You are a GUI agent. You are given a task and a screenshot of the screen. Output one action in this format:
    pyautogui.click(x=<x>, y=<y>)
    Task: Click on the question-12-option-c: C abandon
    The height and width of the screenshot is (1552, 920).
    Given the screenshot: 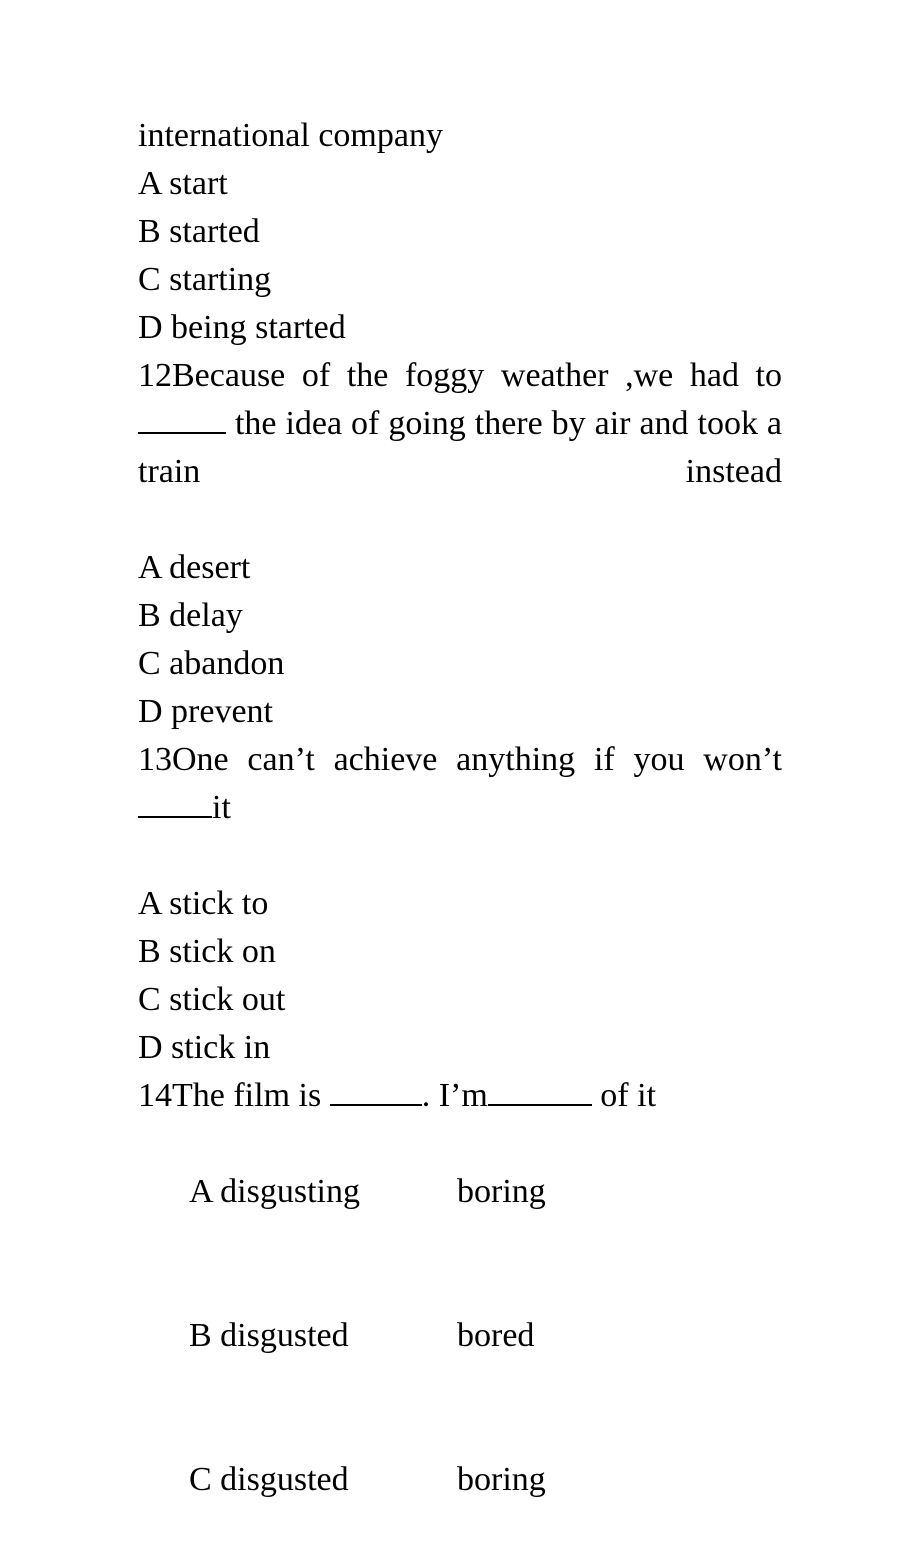 What is the action you would take?
    pyautogui.click(x=460, y=664)
    